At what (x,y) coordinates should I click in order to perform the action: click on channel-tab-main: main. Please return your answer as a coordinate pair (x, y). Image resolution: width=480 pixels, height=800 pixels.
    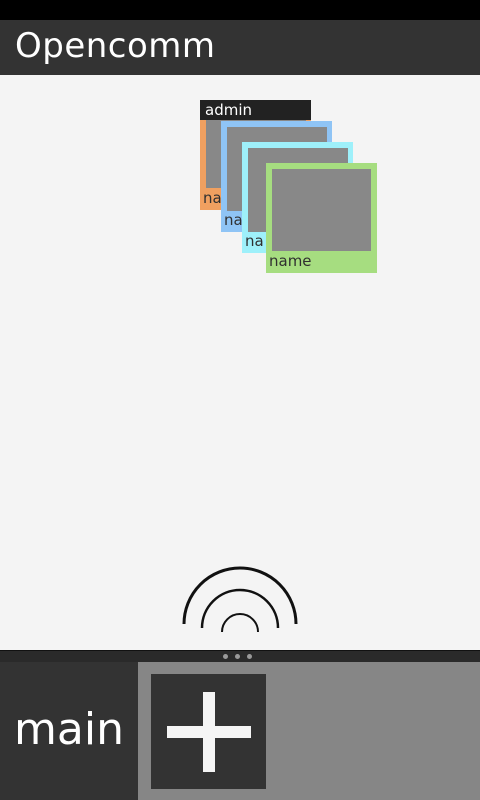
    Looking at the image, I should click on (69, 731).